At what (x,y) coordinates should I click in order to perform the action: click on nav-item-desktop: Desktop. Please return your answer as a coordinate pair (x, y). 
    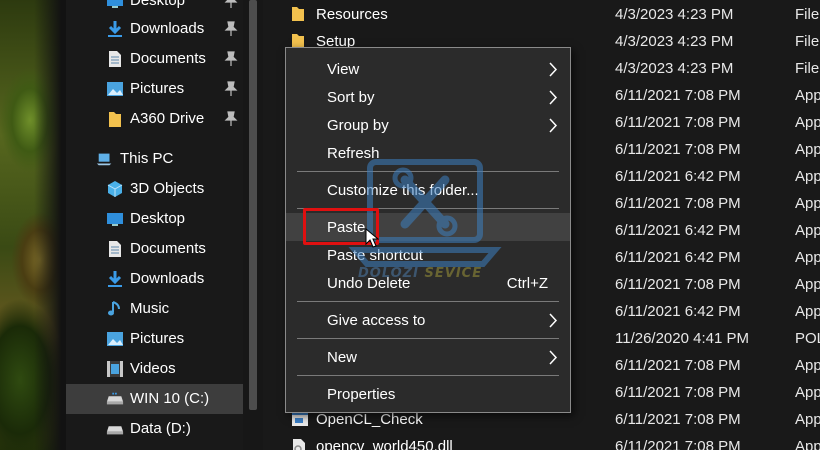
    Looking at the image, I should click on (154, 219).